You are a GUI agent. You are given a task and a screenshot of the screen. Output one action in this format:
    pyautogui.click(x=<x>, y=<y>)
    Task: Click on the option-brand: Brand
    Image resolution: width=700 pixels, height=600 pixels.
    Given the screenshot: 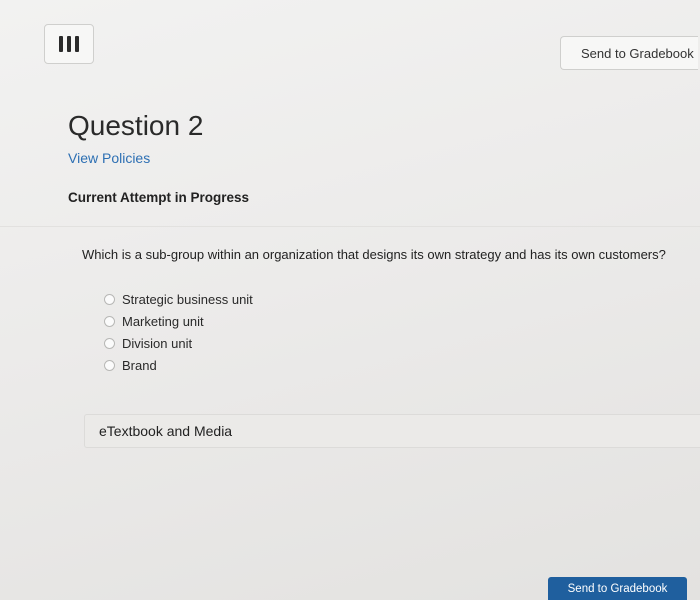 What is the action you would take?
    pyautogui.click(x=178, y=365)
    